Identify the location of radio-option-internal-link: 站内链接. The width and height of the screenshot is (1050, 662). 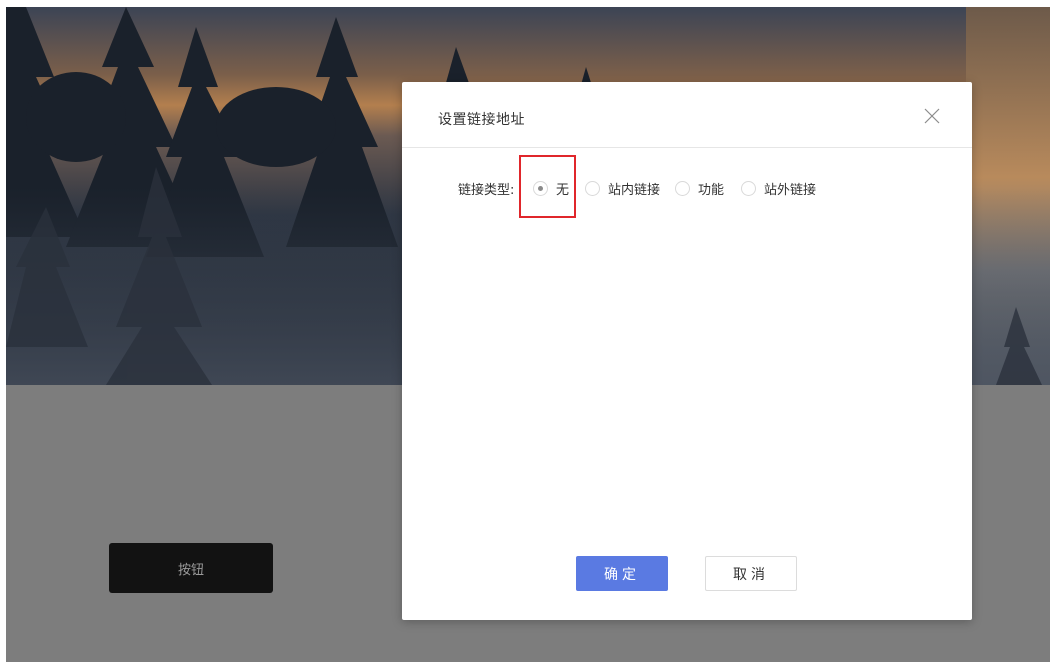
(622, 188).